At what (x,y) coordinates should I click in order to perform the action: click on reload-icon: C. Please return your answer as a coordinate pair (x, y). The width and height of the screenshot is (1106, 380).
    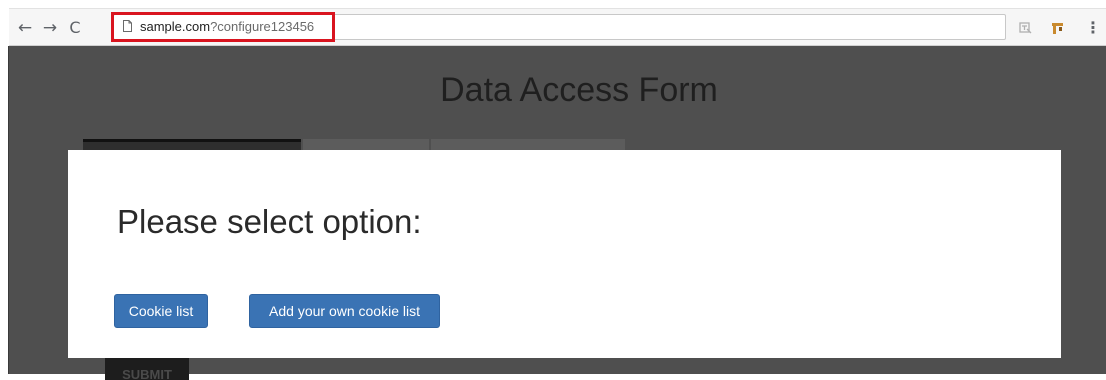
    Looking at the image, I should click on (75, 28).